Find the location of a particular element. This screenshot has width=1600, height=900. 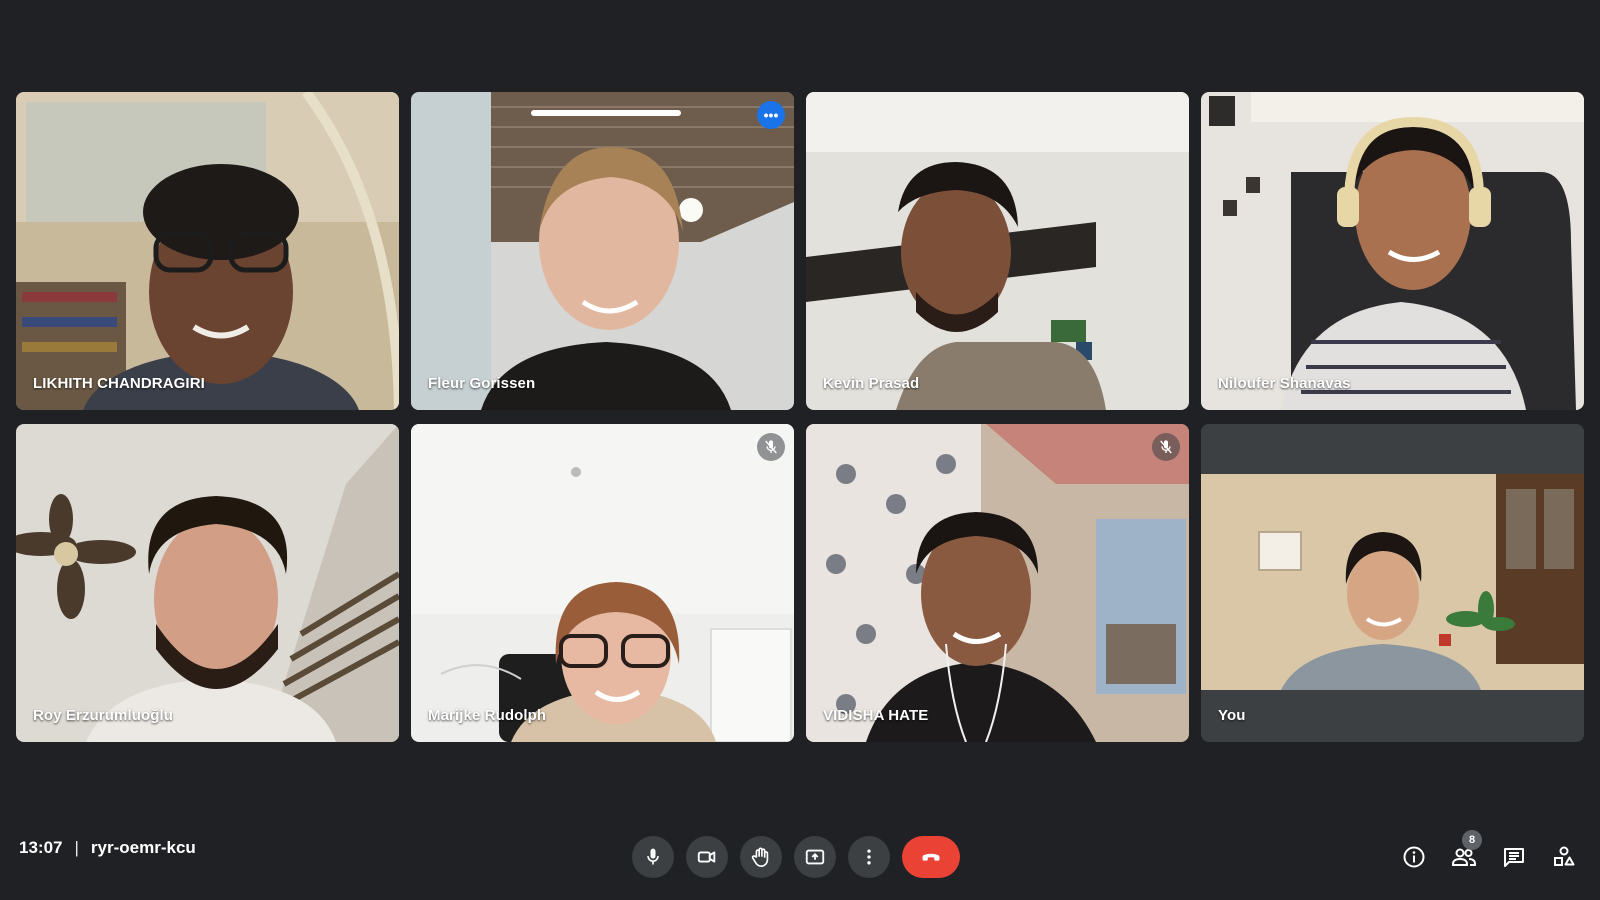

chat-icon is located at coordinates (1514, 857).